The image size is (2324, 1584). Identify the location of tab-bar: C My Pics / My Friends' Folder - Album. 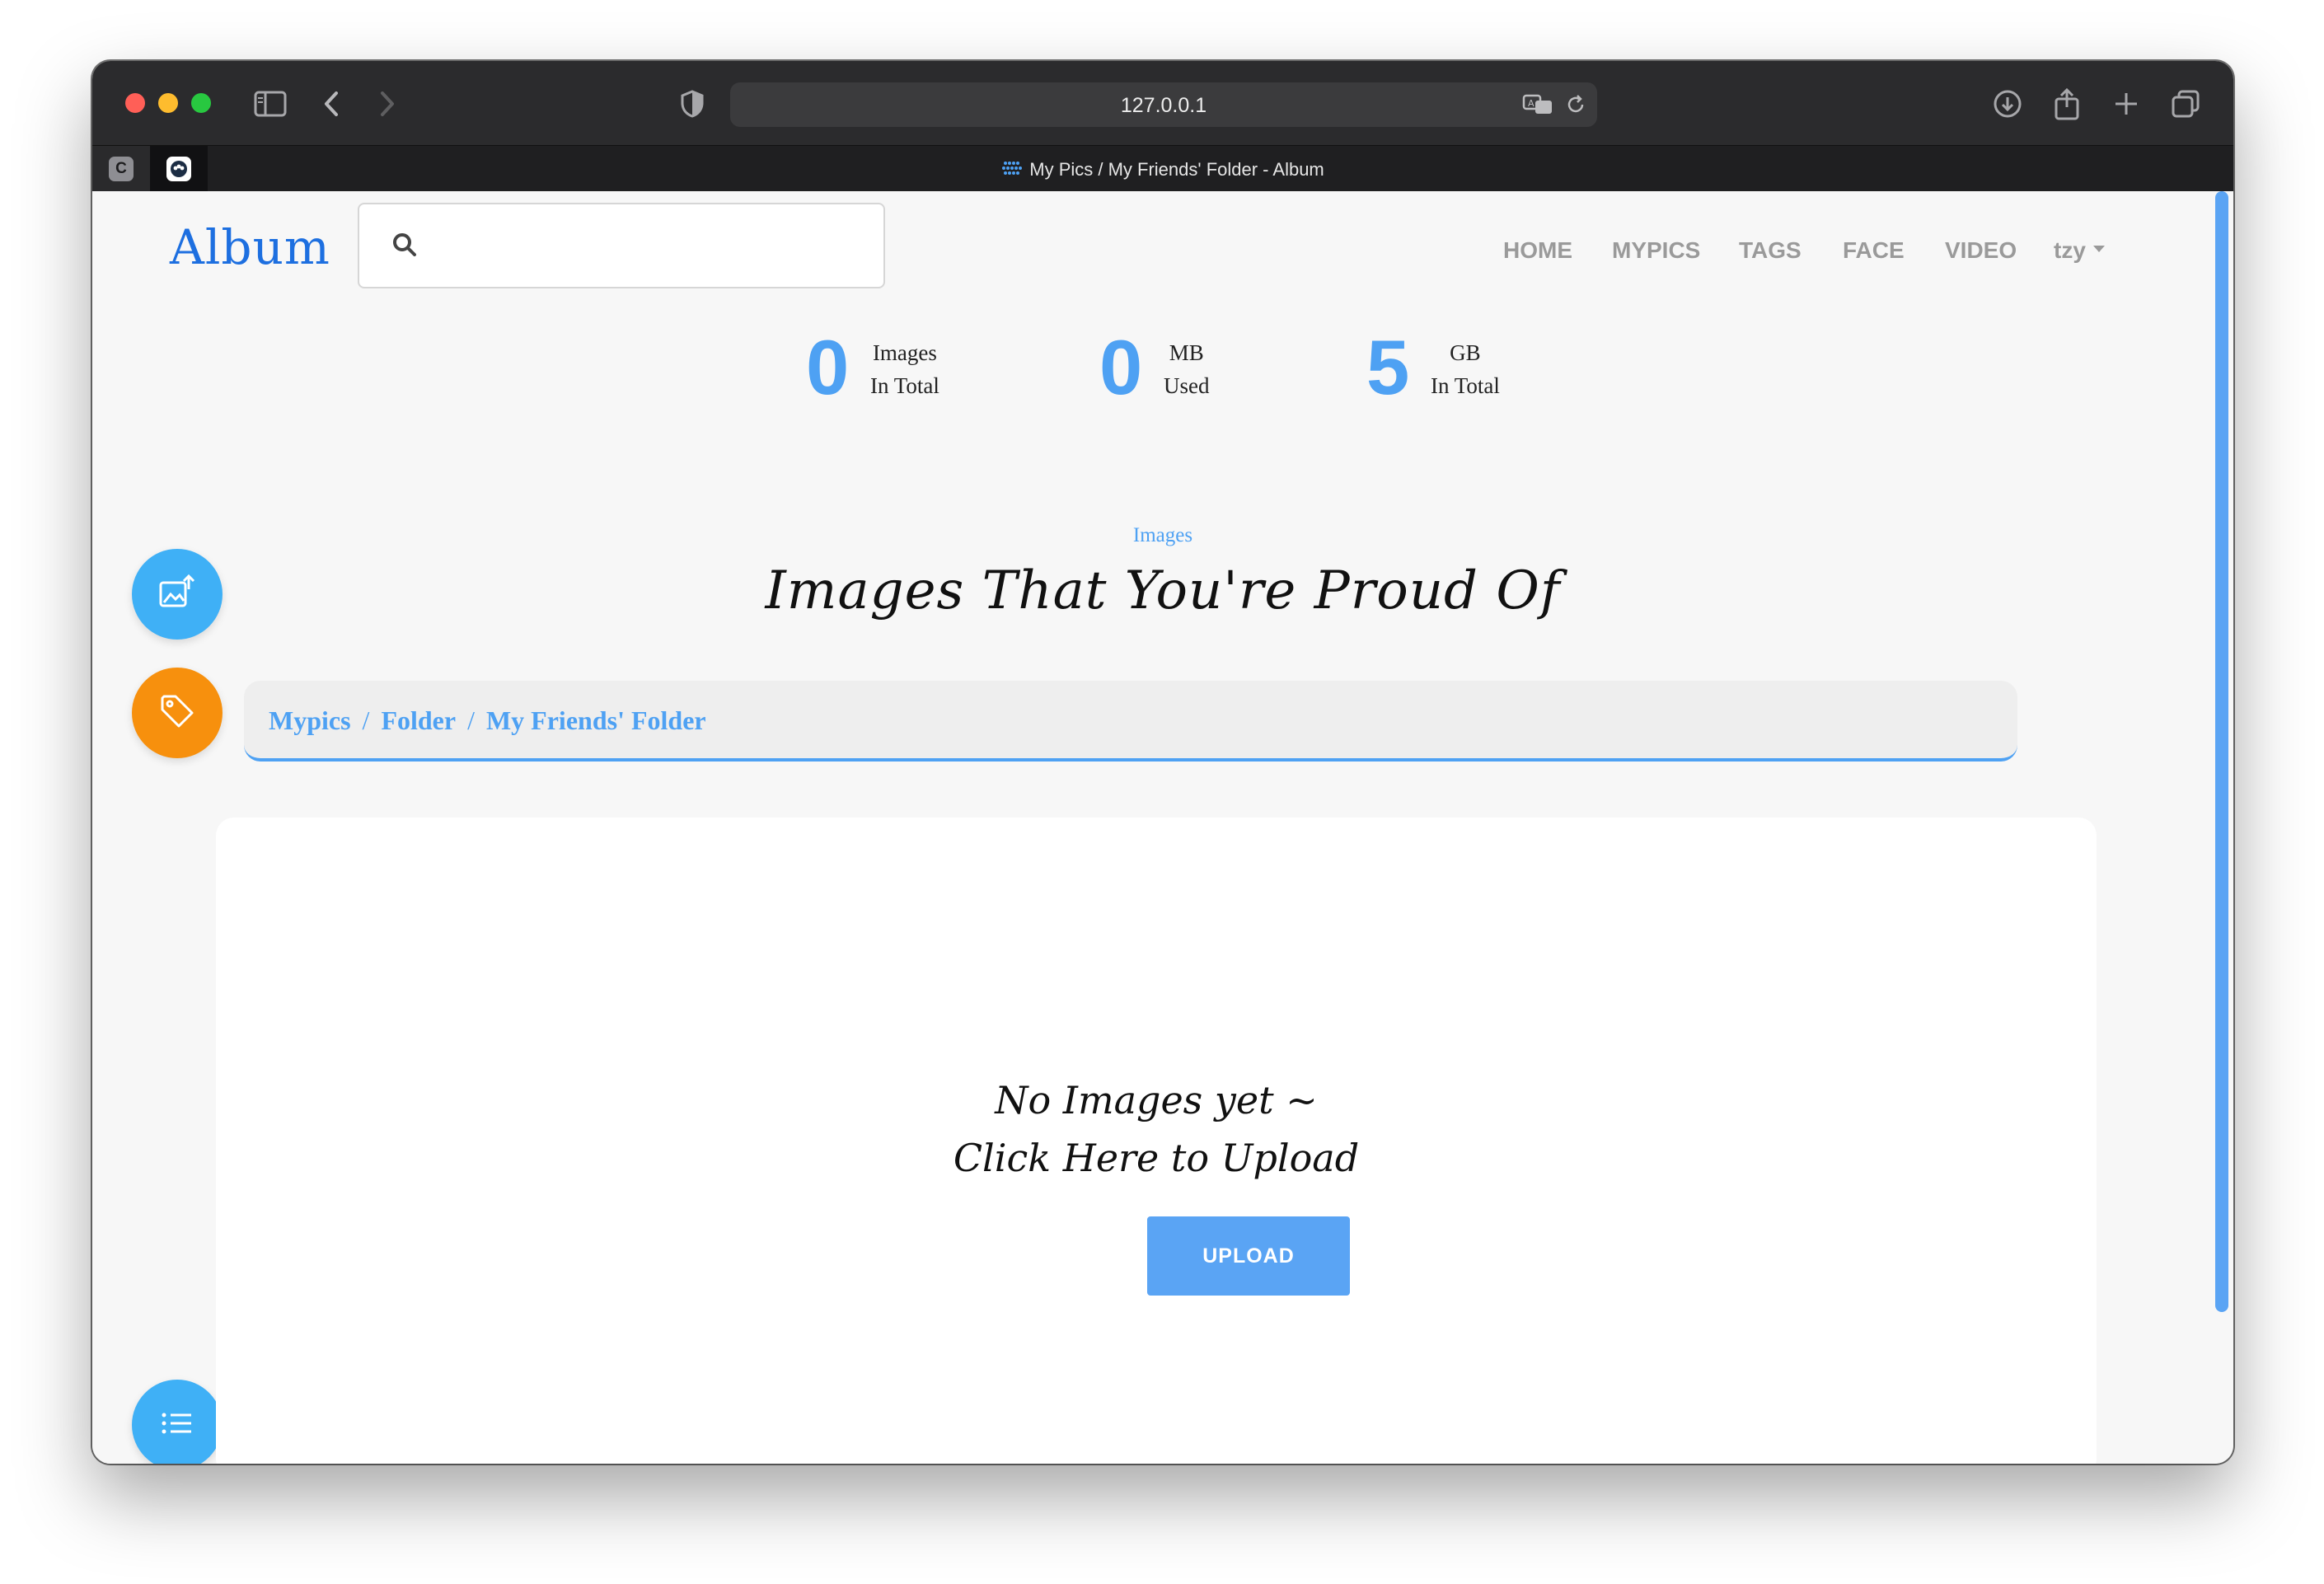
(1162, 168).